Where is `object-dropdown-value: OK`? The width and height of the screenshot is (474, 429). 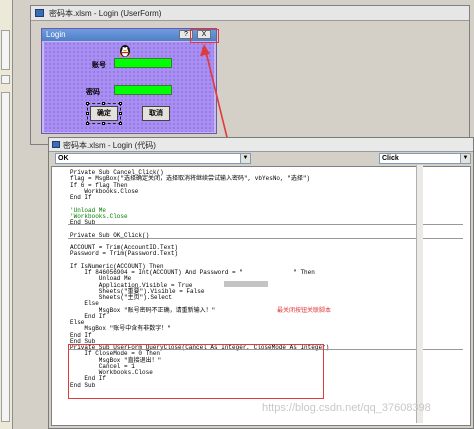 object-dropdown-value: OK is located at coordinates (63, 158).